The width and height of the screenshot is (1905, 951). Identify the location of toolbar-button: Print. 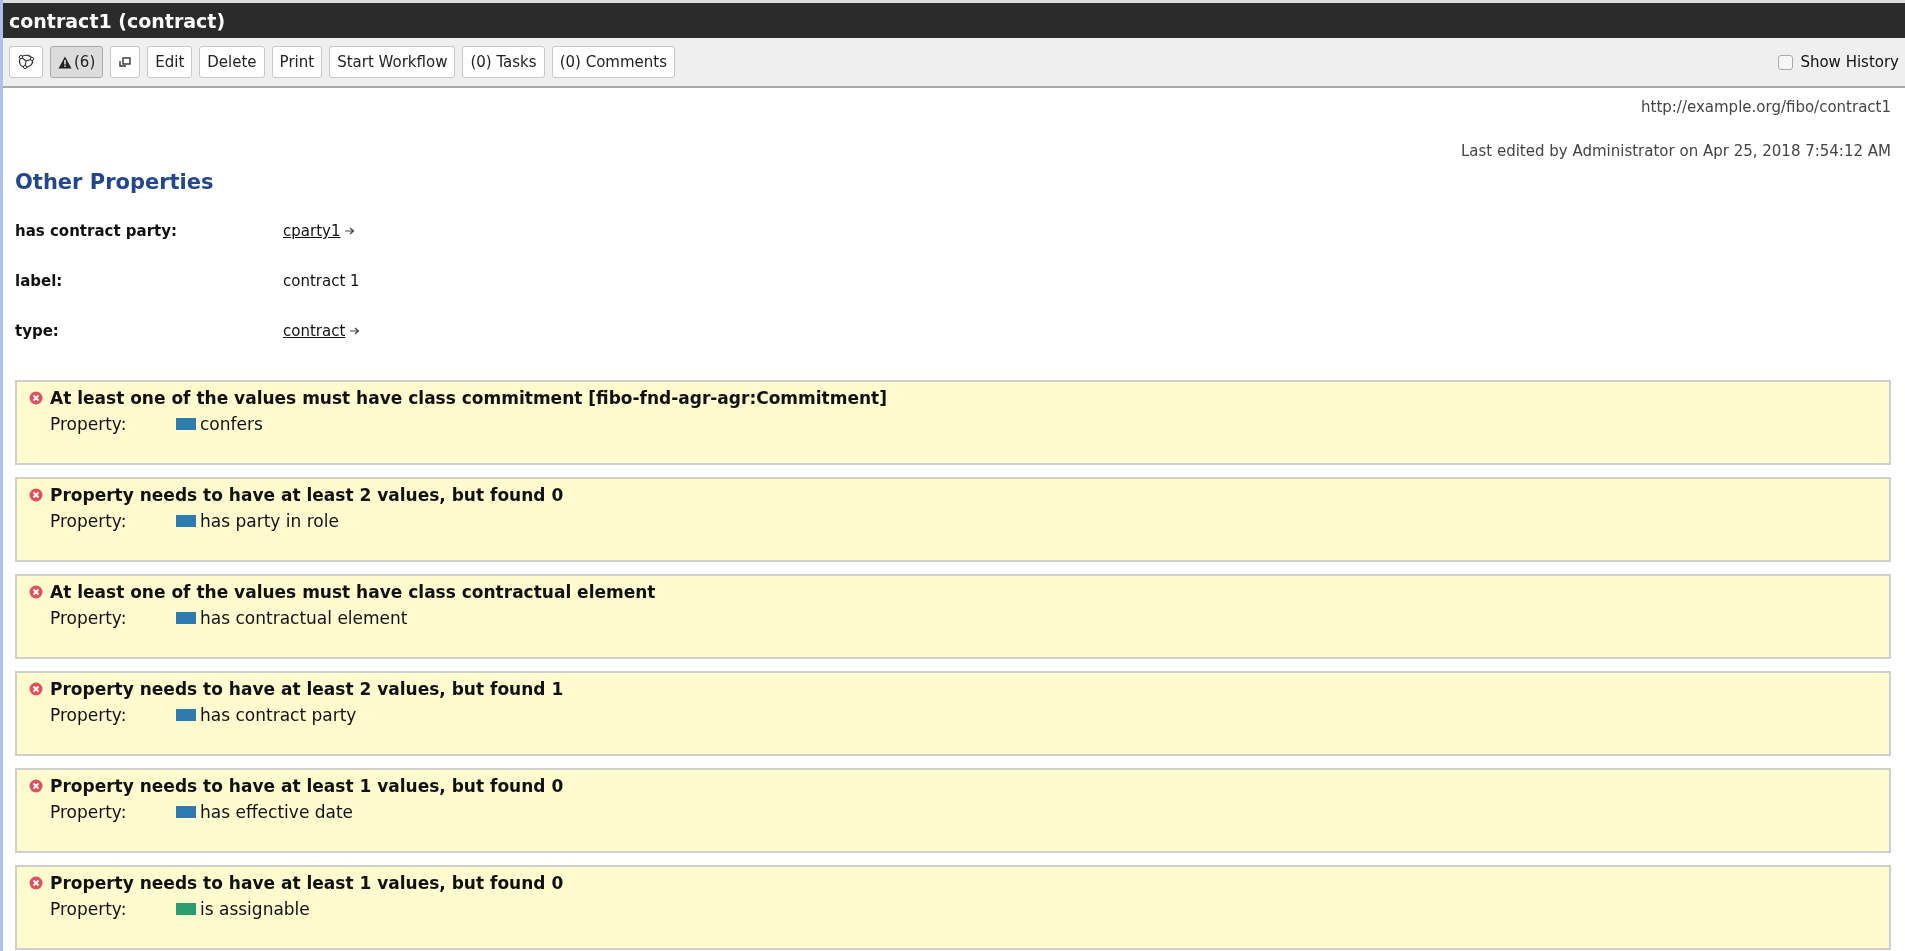
(297, 62).